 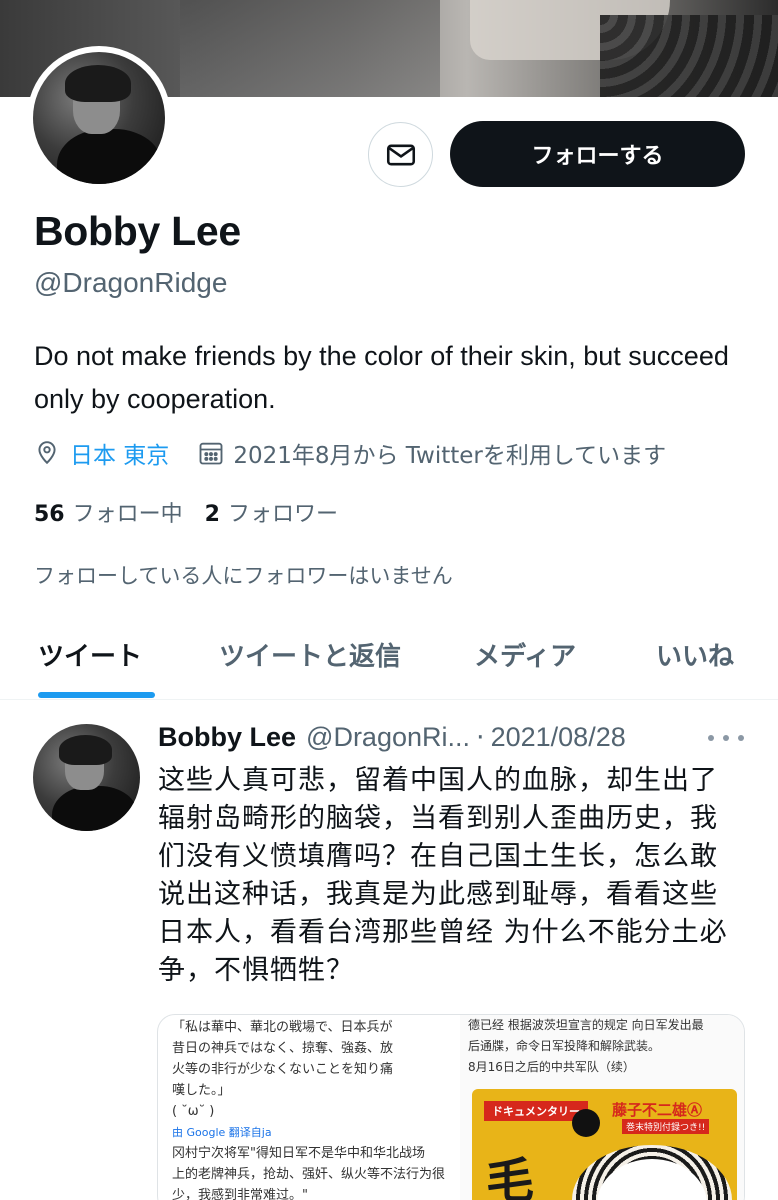 I want to click on location-pin-icon, so click(x=47, y=453).